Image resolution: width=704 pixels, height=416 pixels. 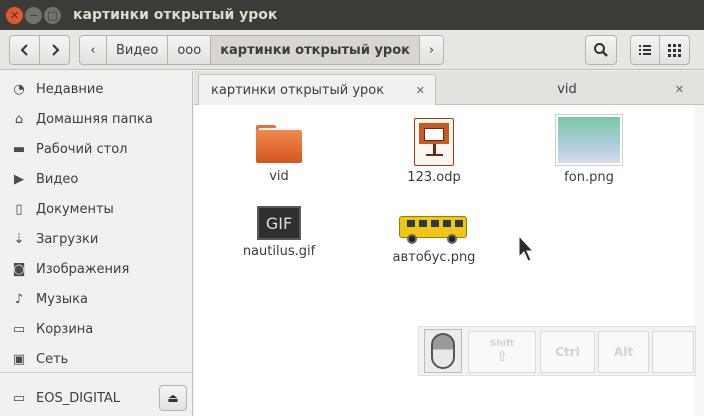 What do you see at coordinates (57, 179) in the screenshot?
I see `sidebar-item-label: Видео` at bounding box center [57, 179].